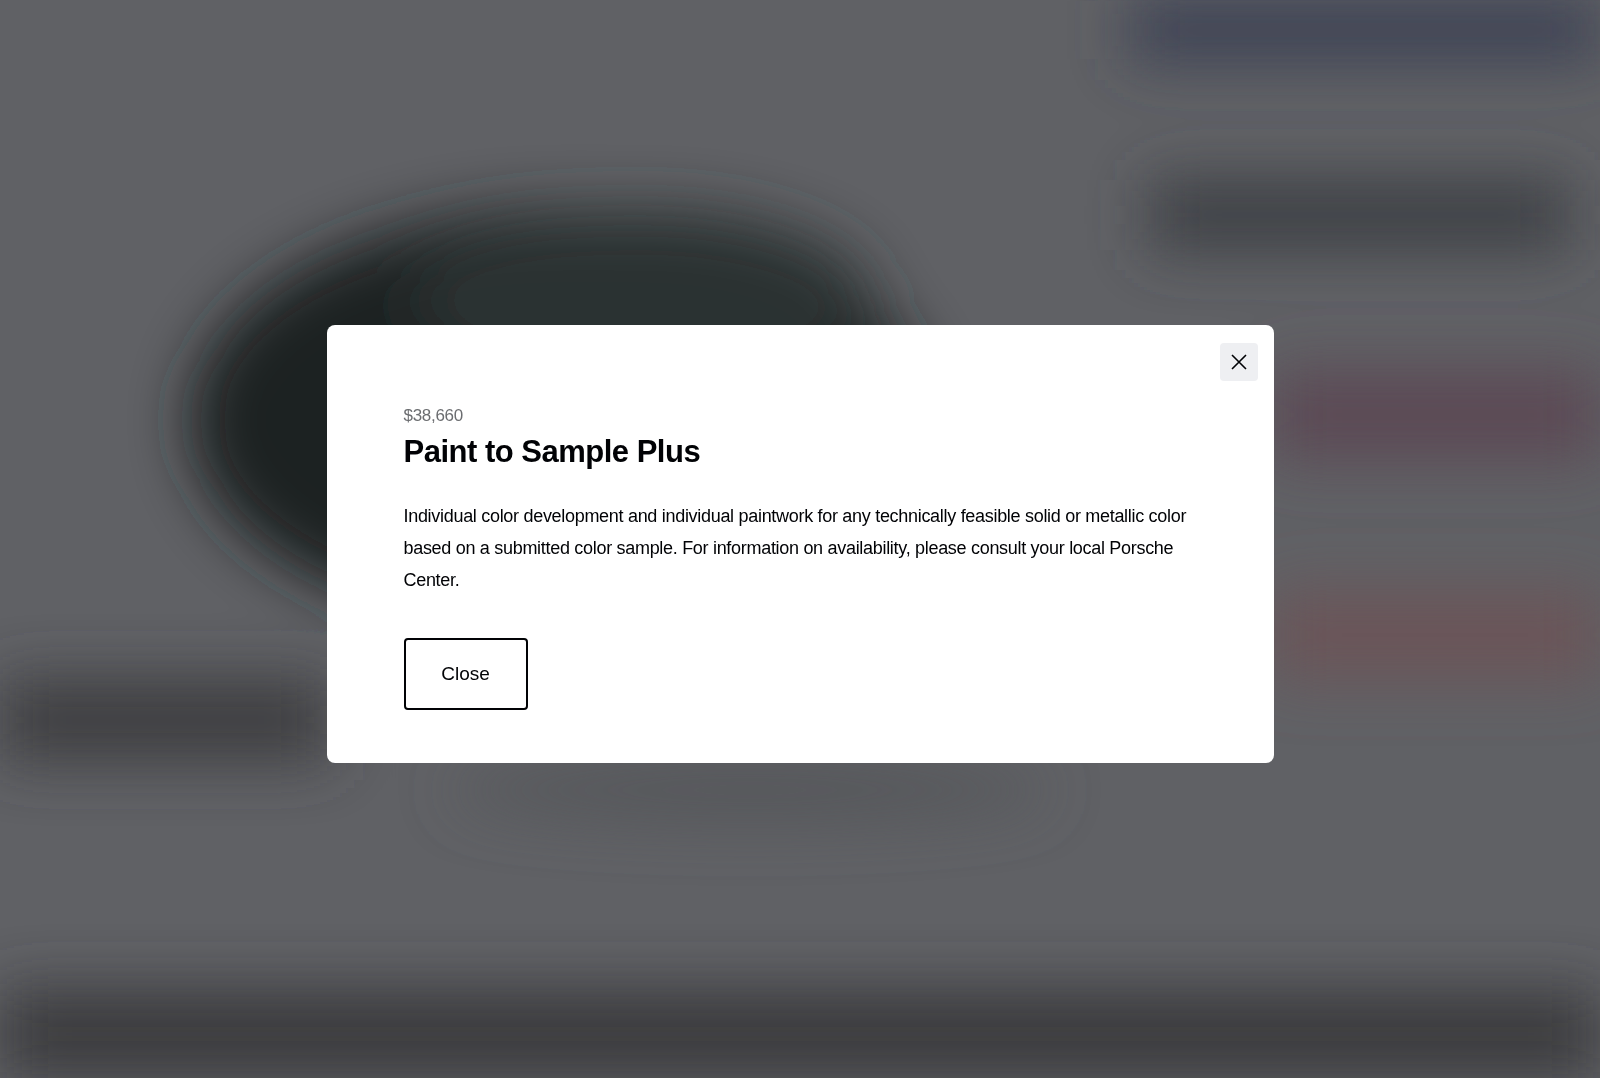  I want to click on close-button, so click(1238, 362).